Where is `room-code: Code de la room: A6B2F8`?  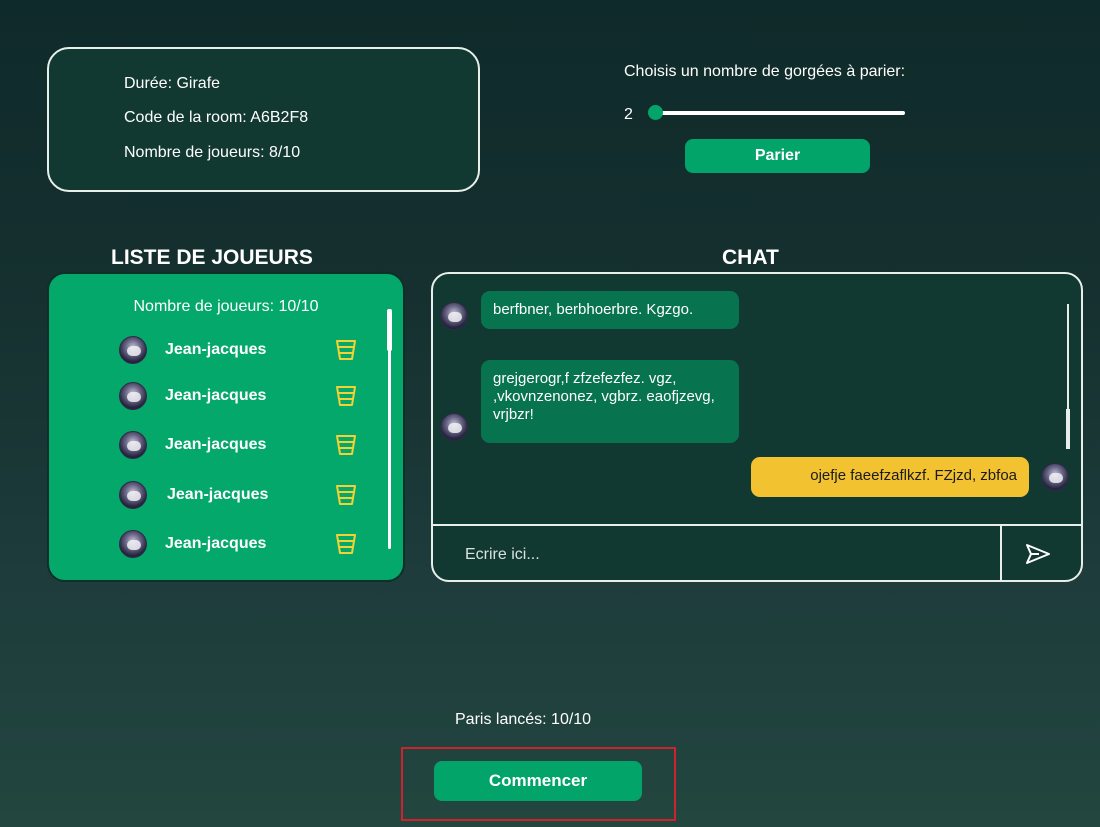 room-code: Code de la room: A6B2F8 is located at coordinates (216, 117).